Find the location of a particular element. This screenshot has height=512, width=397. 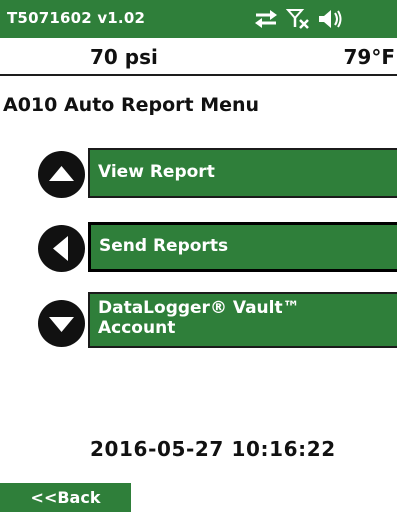

menu-item-datalogger-vault: DataLogger® Vault™ Account is located at coordinates (217, 321).